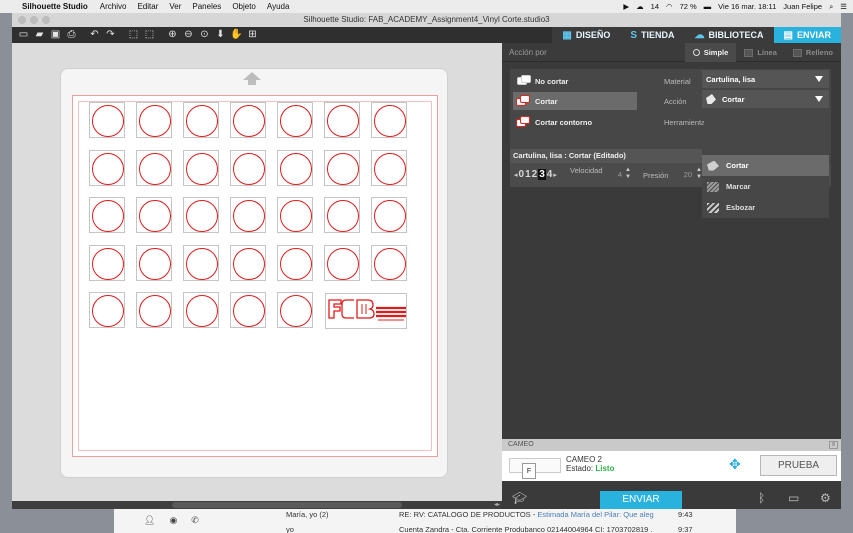 The width and height of the screenshot is (853, 533). Describe the element at coordinates (765, 186) in the screenshot. I see `menu-option-marcar: Marcar` at that location.